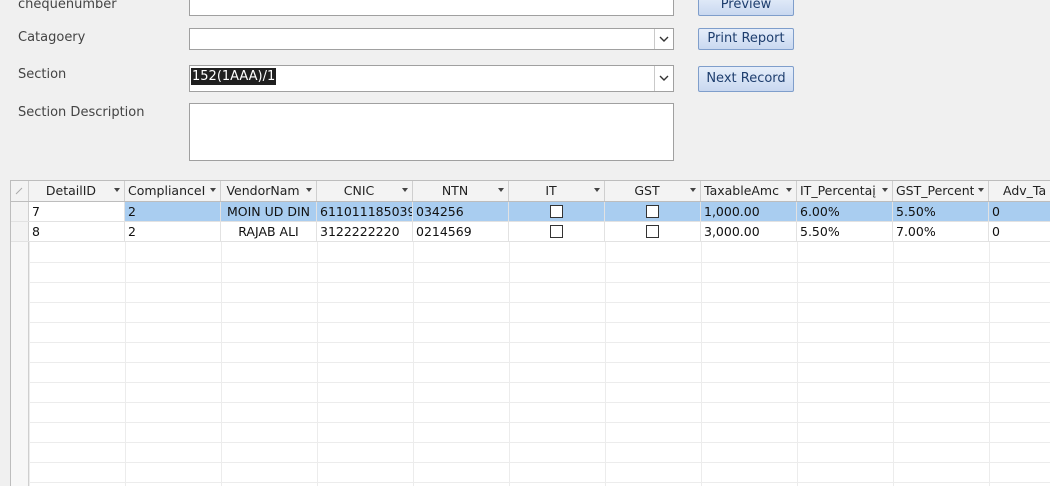 This screenshot has height=486, width=1050. What do you see at coordinates (269, 231) in the screenshot?
I see `cell-vendorname: RAJAB ALI` at bounding box center [269, 231].